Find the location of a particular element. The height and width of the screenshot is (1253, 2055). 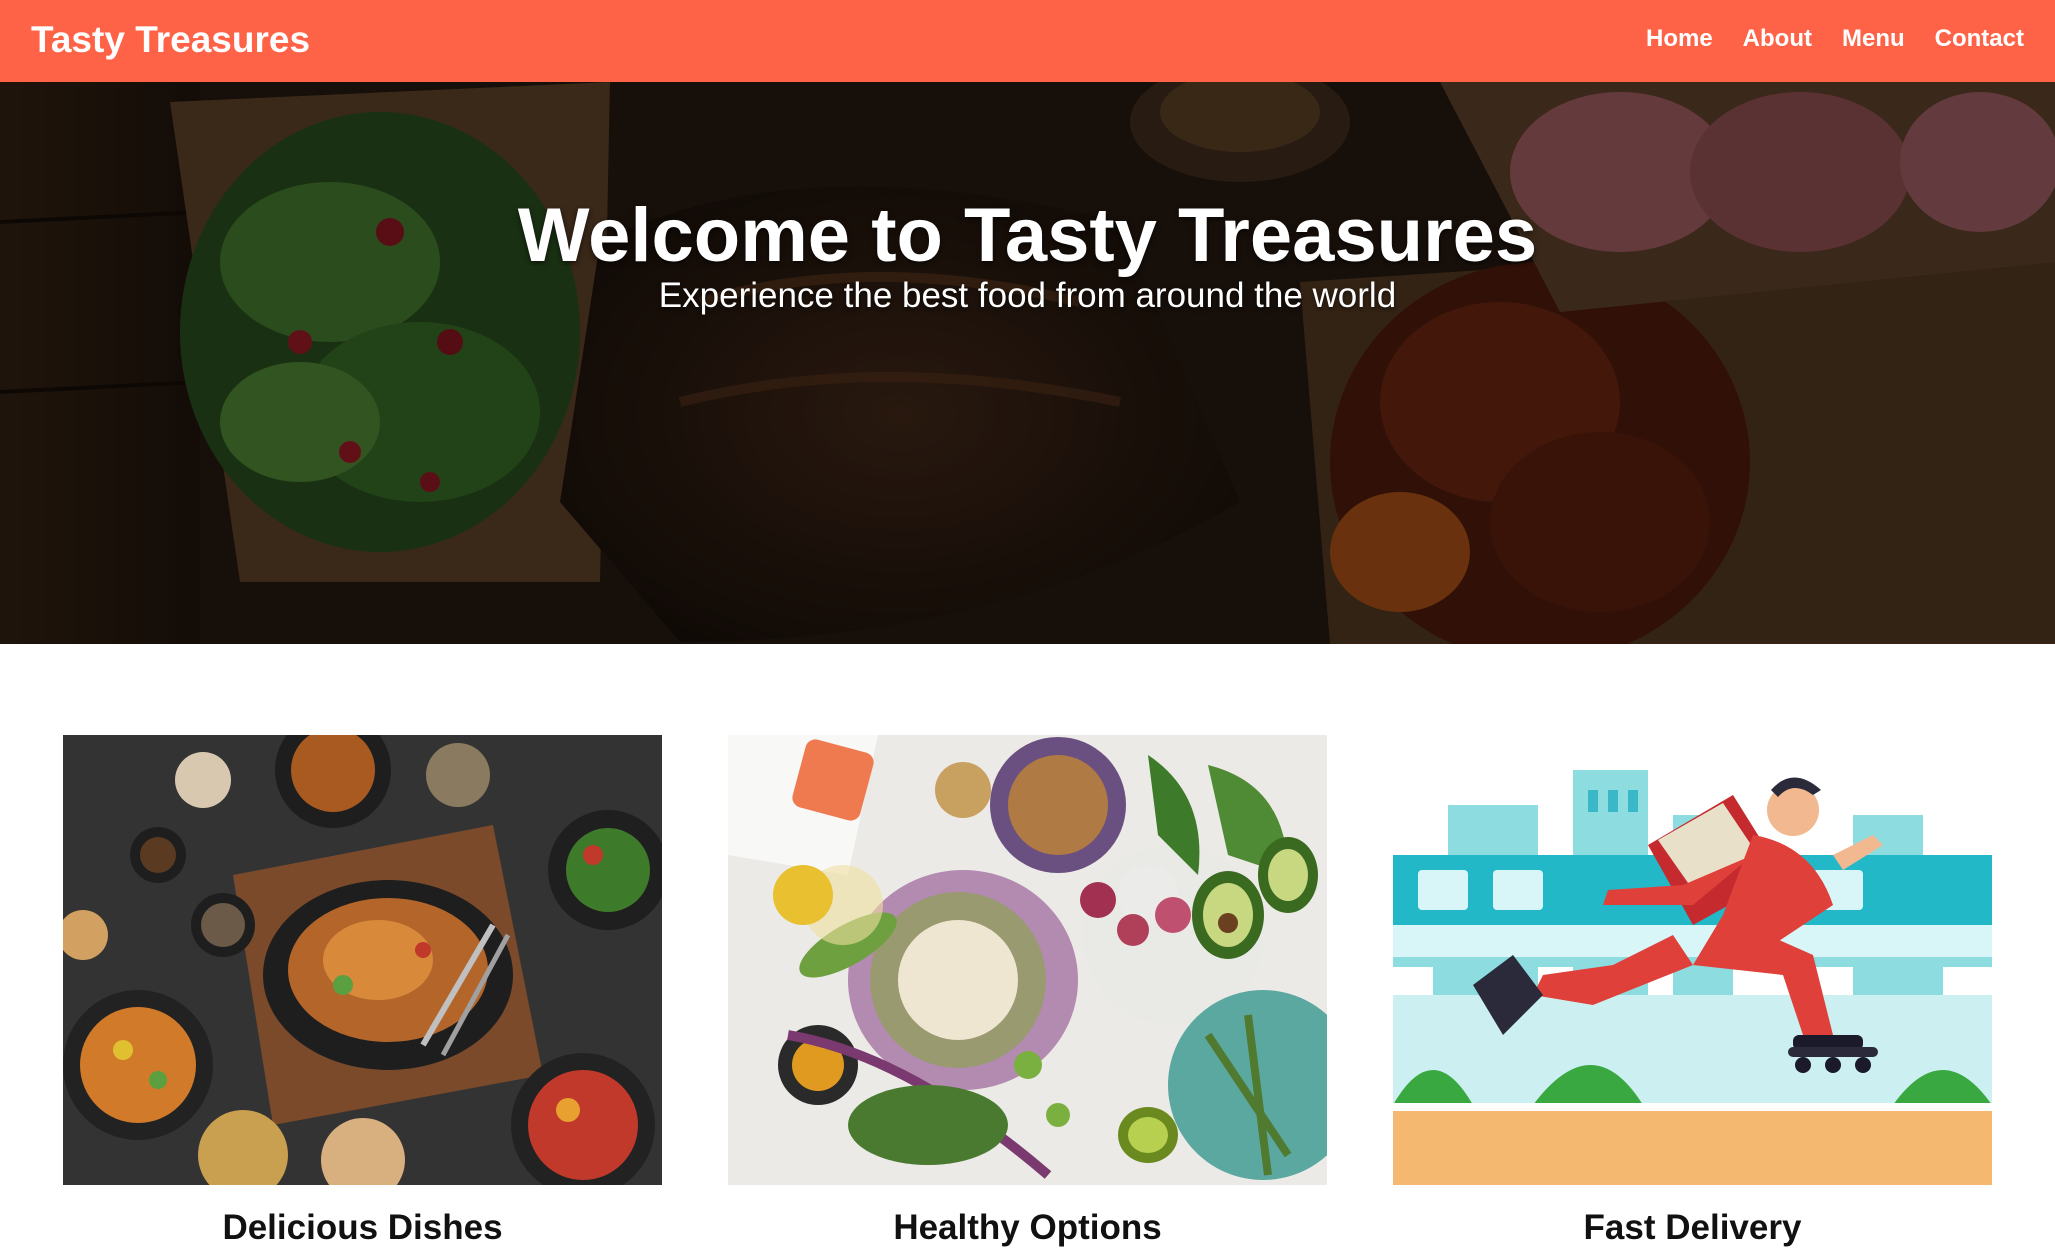

nav-home-link: Home is located at coordinates (1679, 39).